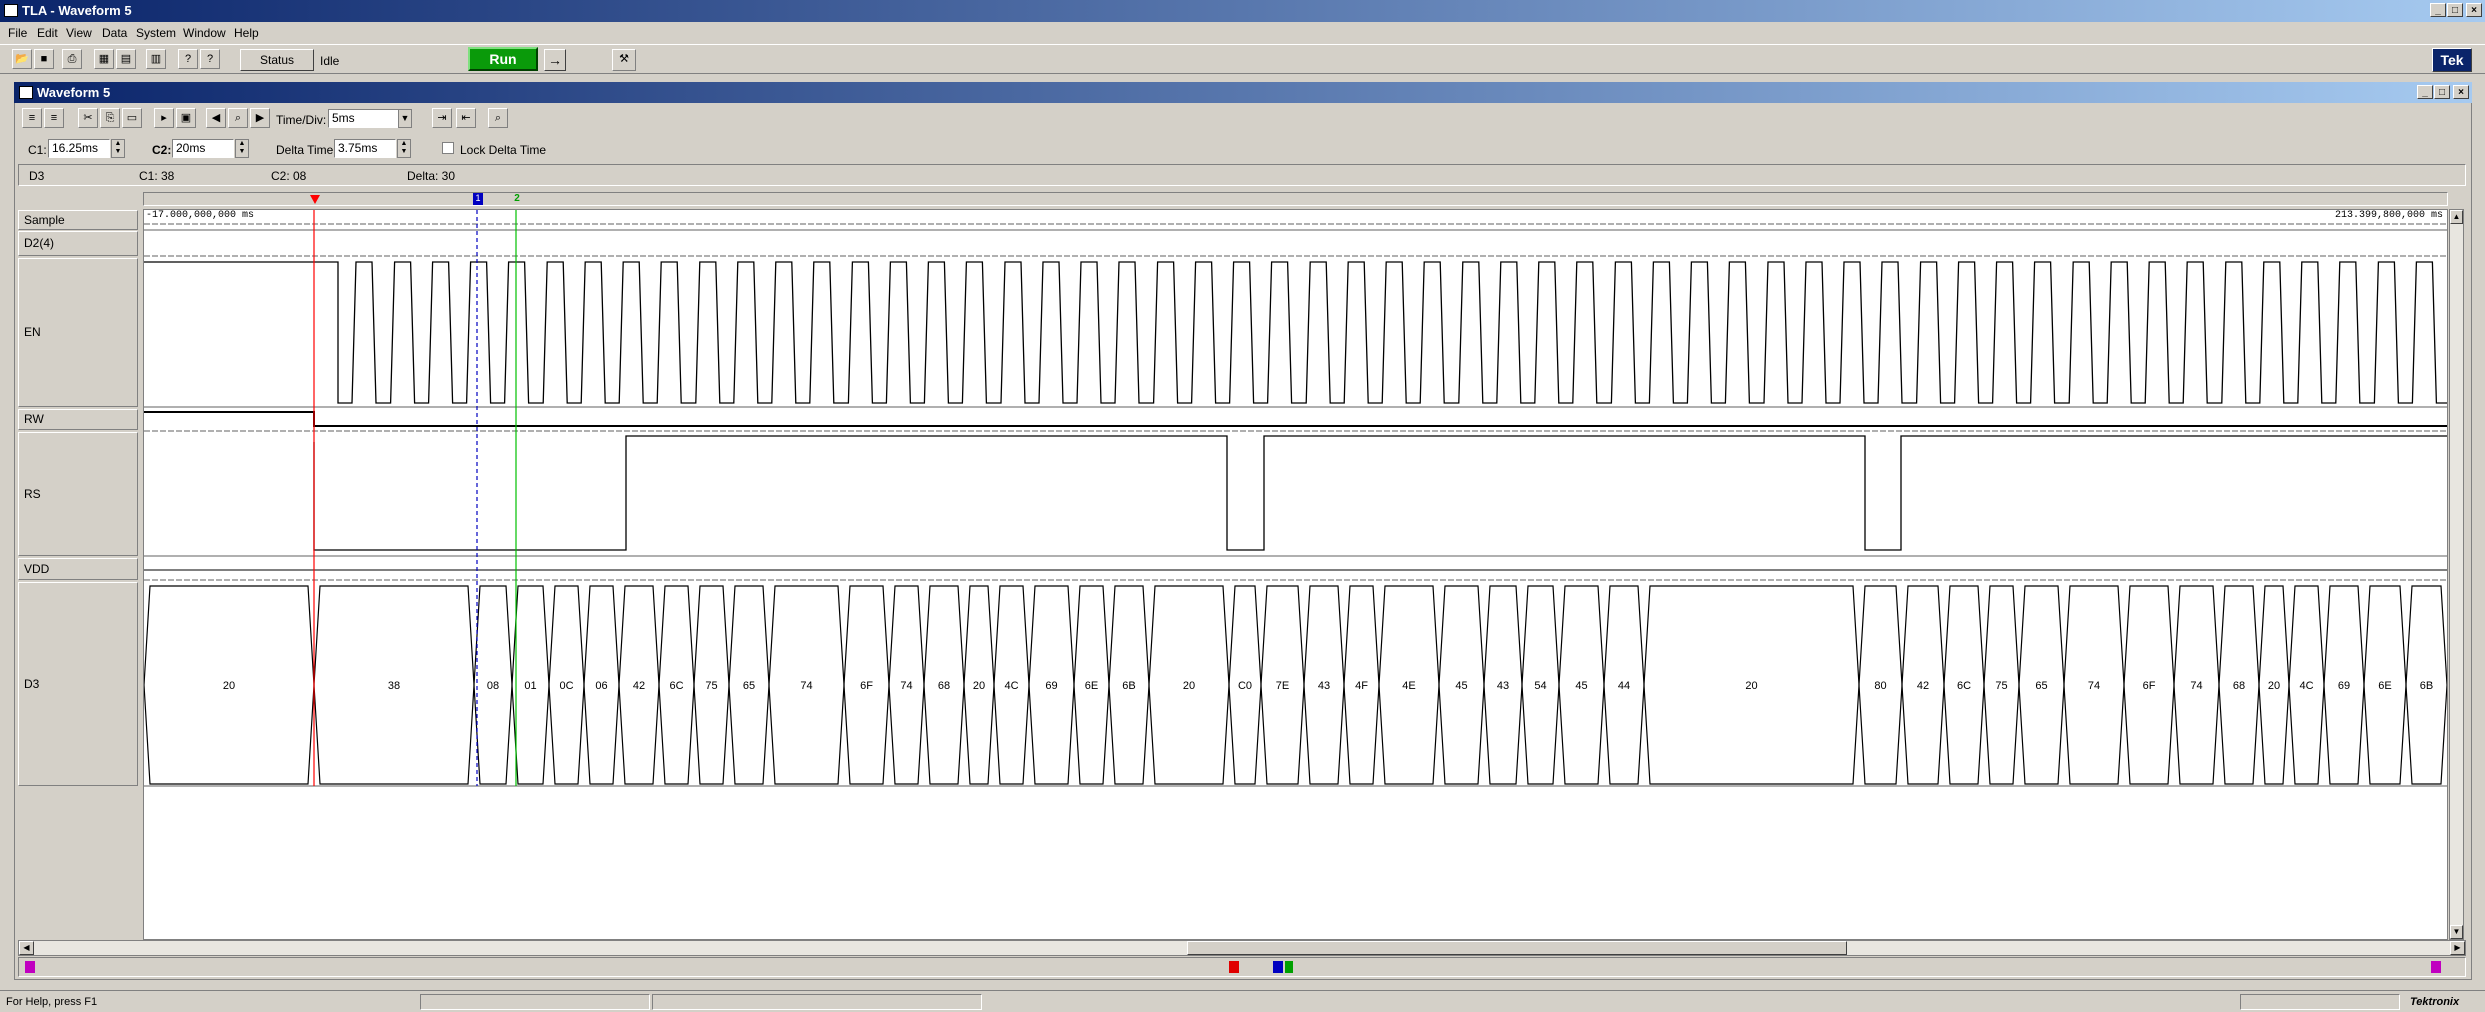 This screenshot has height=1012, width=2485. I want to click on c2-time-field: 20ms, so click(203, 148).